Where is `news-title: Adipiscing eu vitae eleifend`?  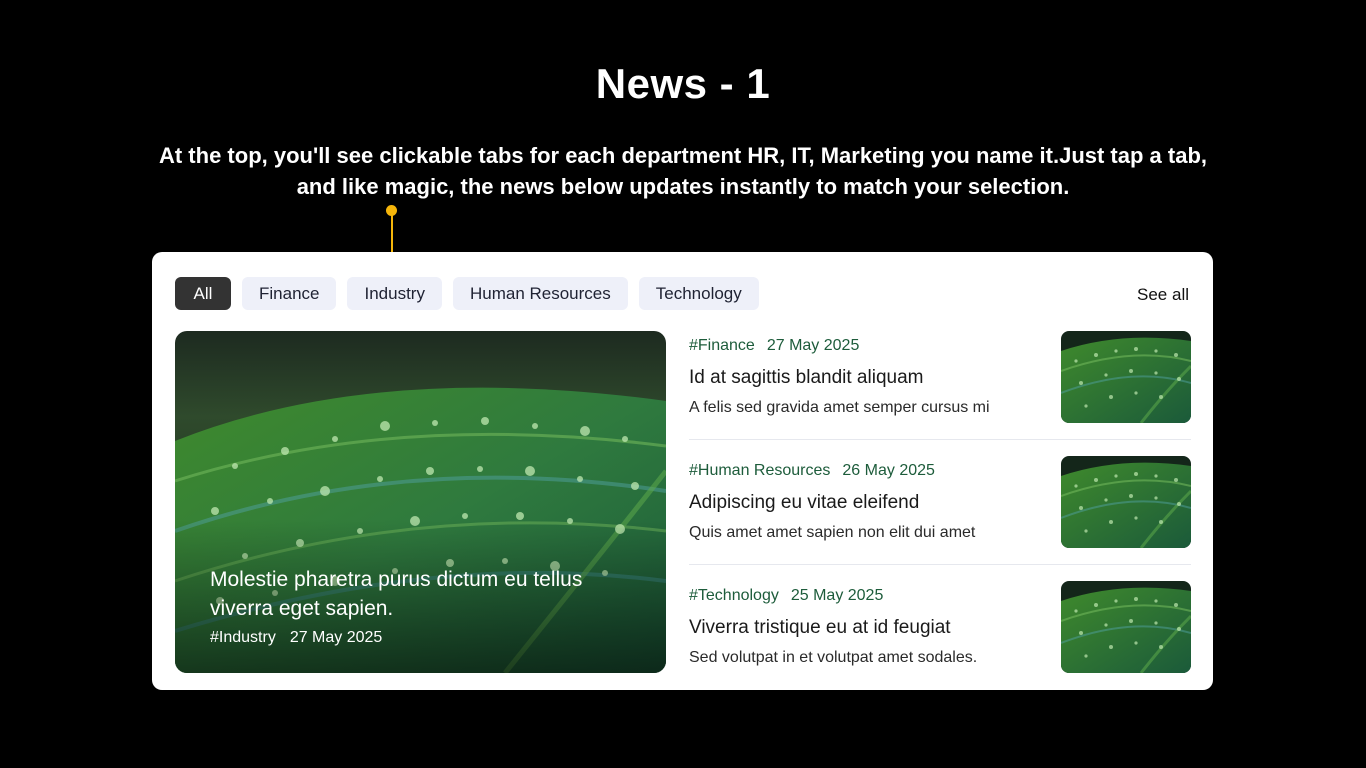
news-title: Adipiscing eu vitae eleifend is located at coordinates (804, 503).